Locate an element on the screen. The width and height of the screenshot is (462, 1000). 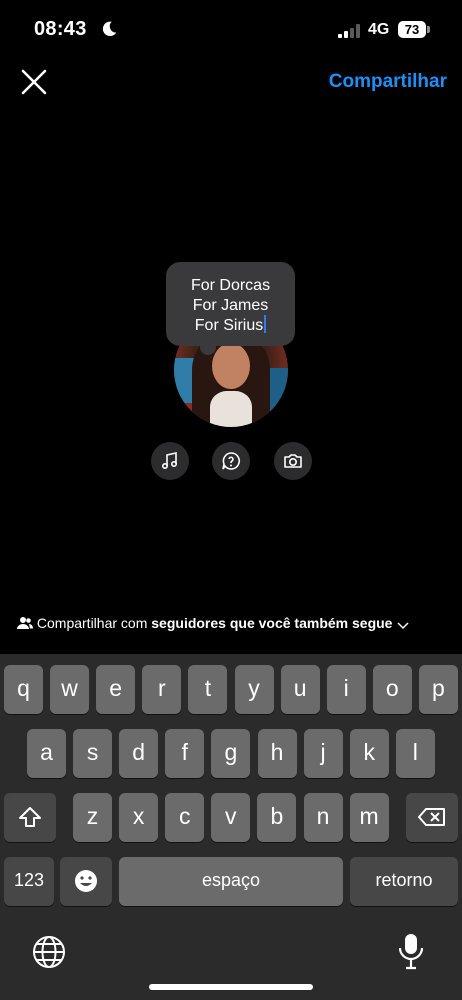
key-a: a is located at coordinates (46, 753).